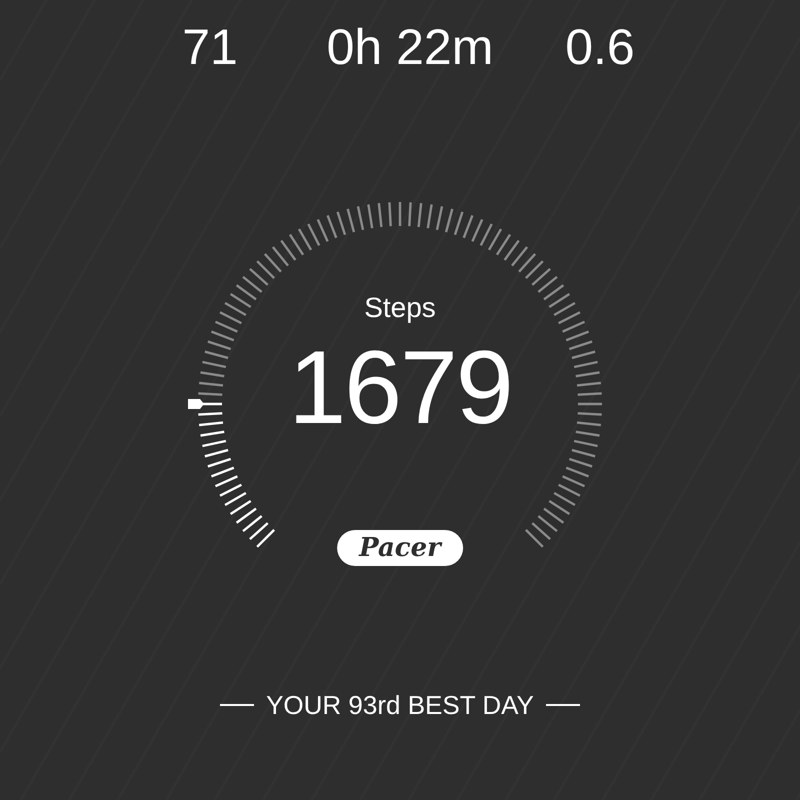 The image size is (800, 800). I want to click on stat-value: 71, so click(210, 47).